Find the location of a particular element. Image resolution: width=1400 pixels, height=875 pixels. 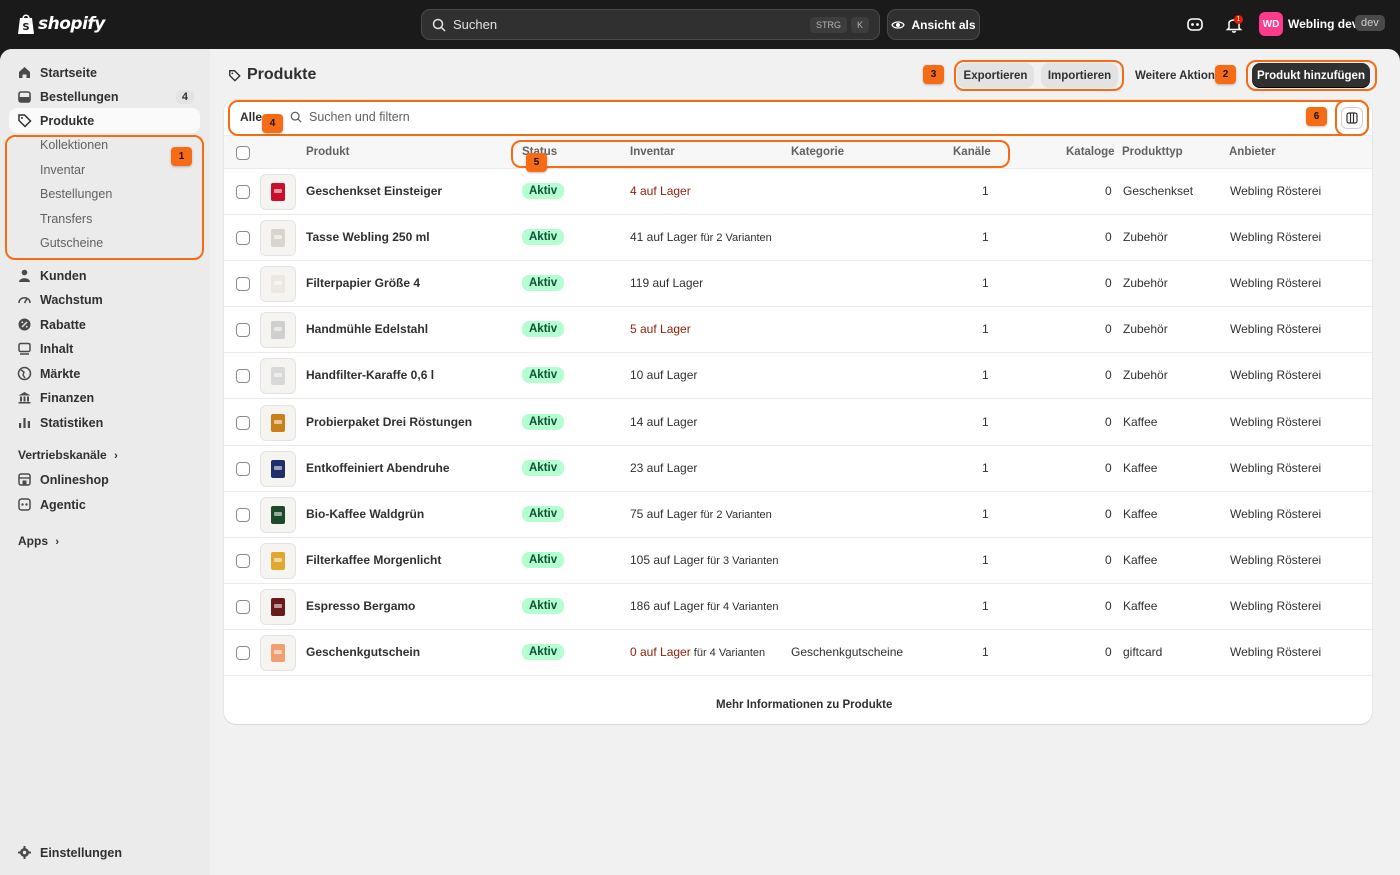

apps-heading: Apps › is located at coordinates (38, 541).